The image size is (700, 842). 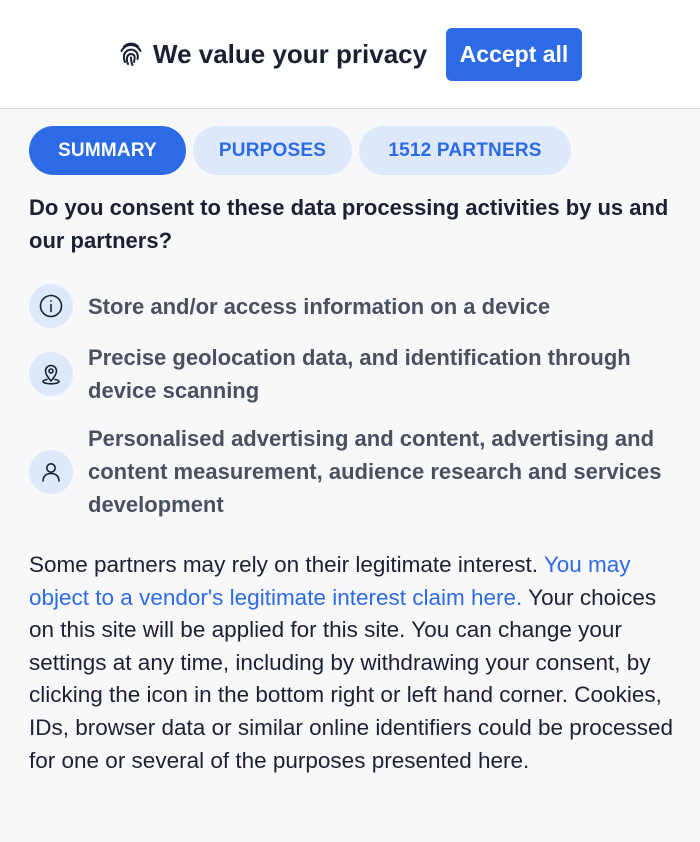 I want to click on accept-all-button: Accept all, so click(x=514, y=54).